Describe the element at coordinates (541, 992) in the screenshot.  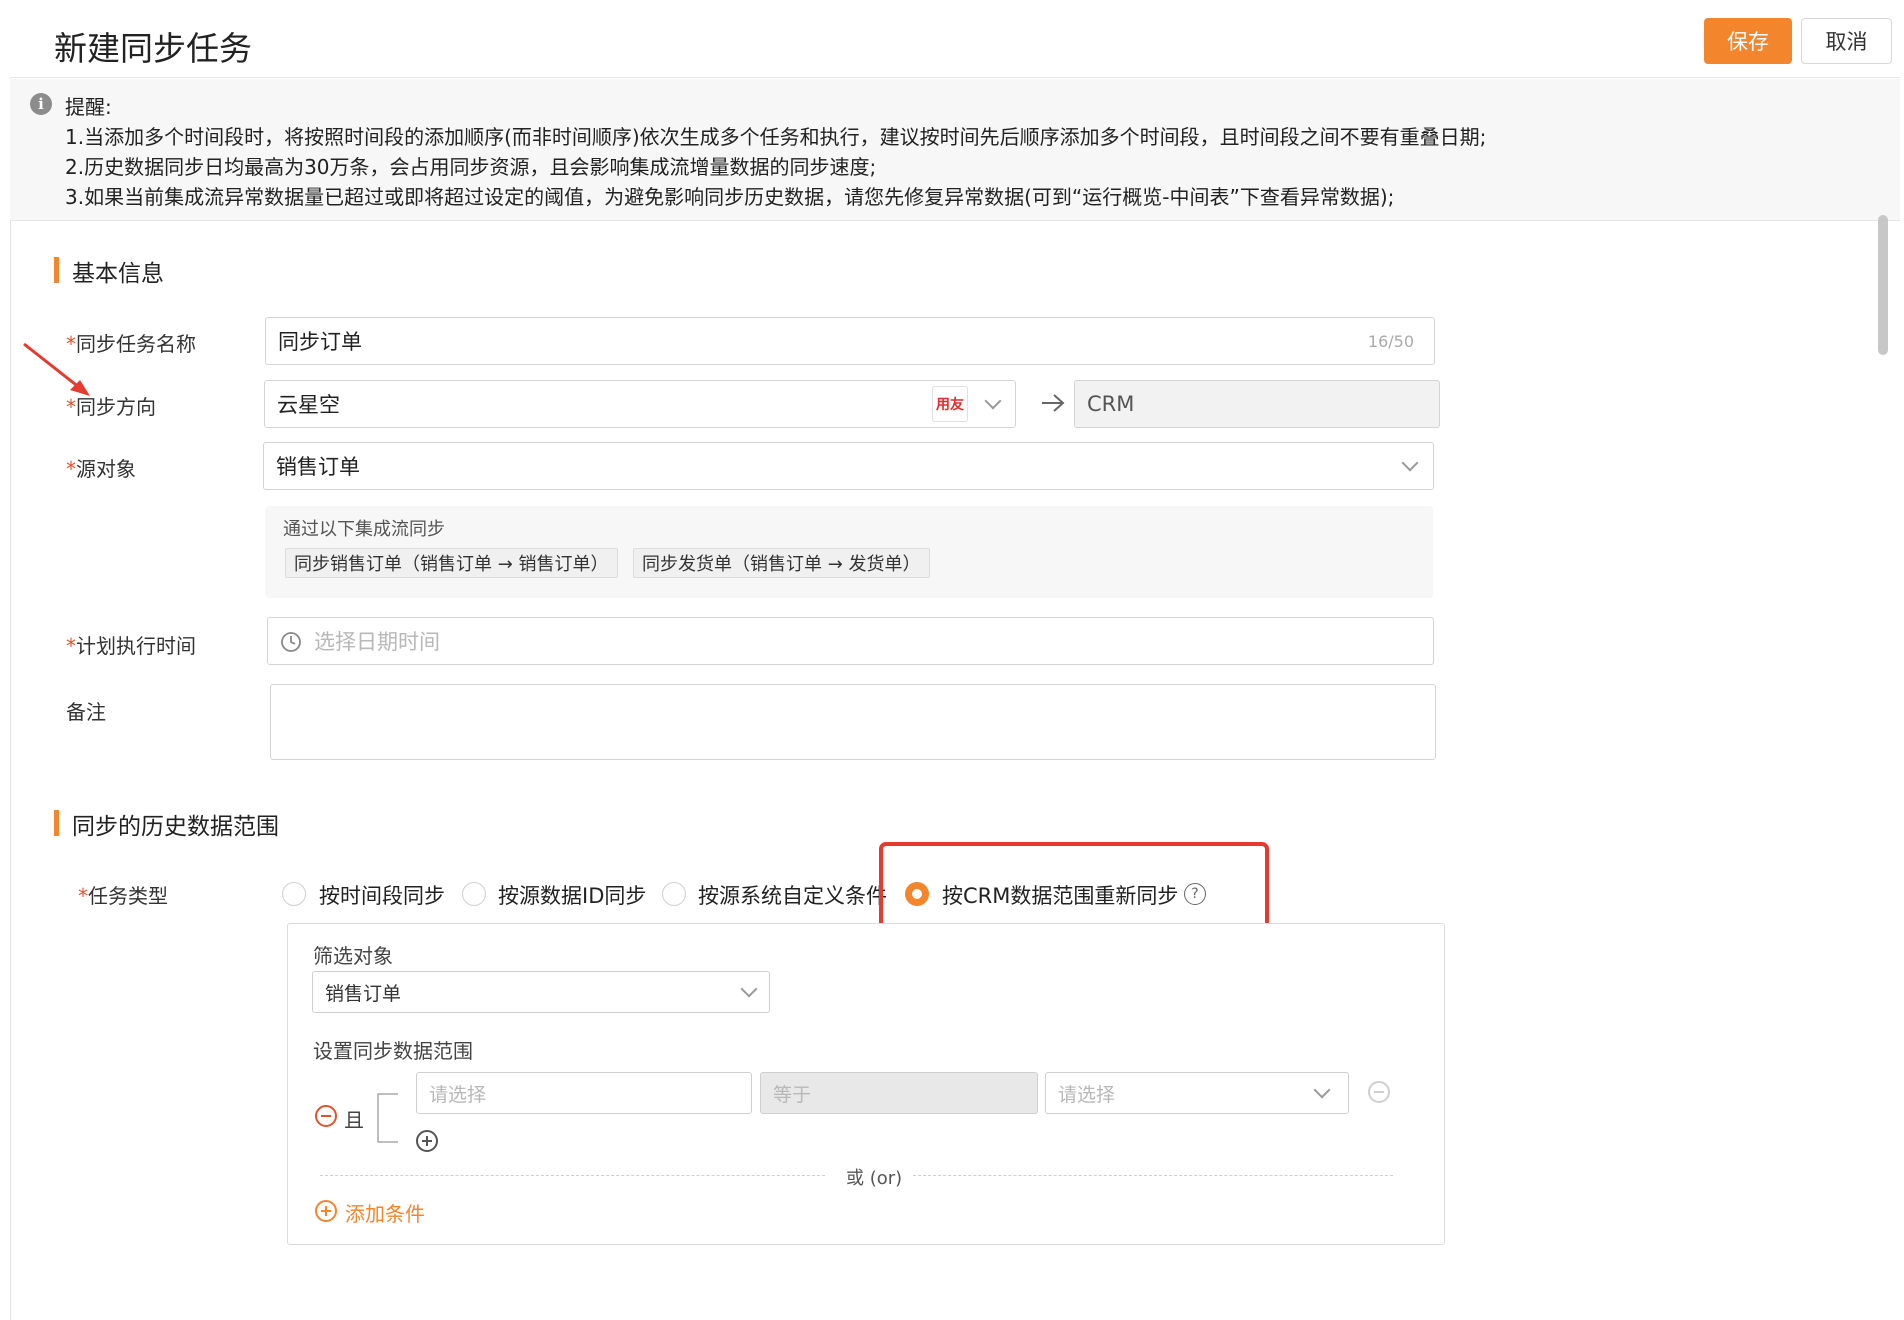
I see `filter-object-select: 销售订单` at that location.